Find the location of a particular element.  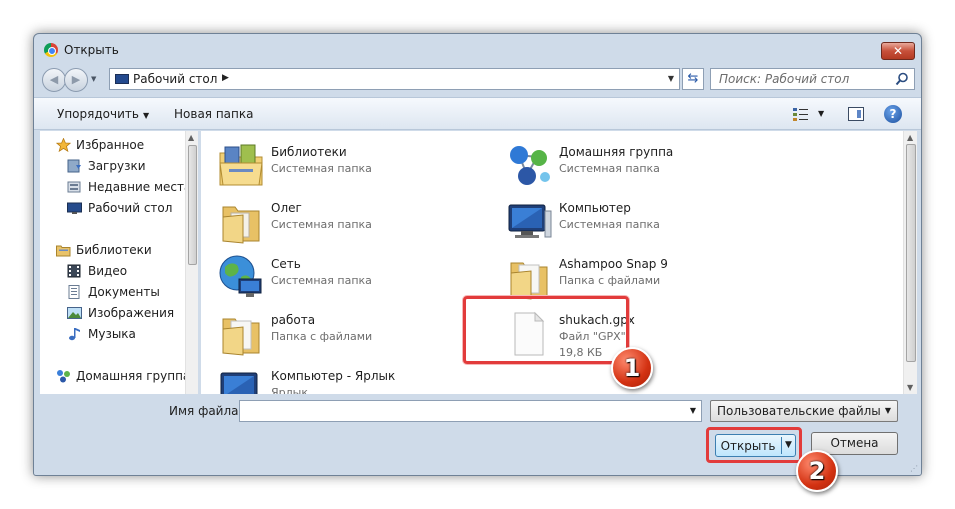

sidebar-item-recent-places: Недавние места is located at coordinates (115, 187).